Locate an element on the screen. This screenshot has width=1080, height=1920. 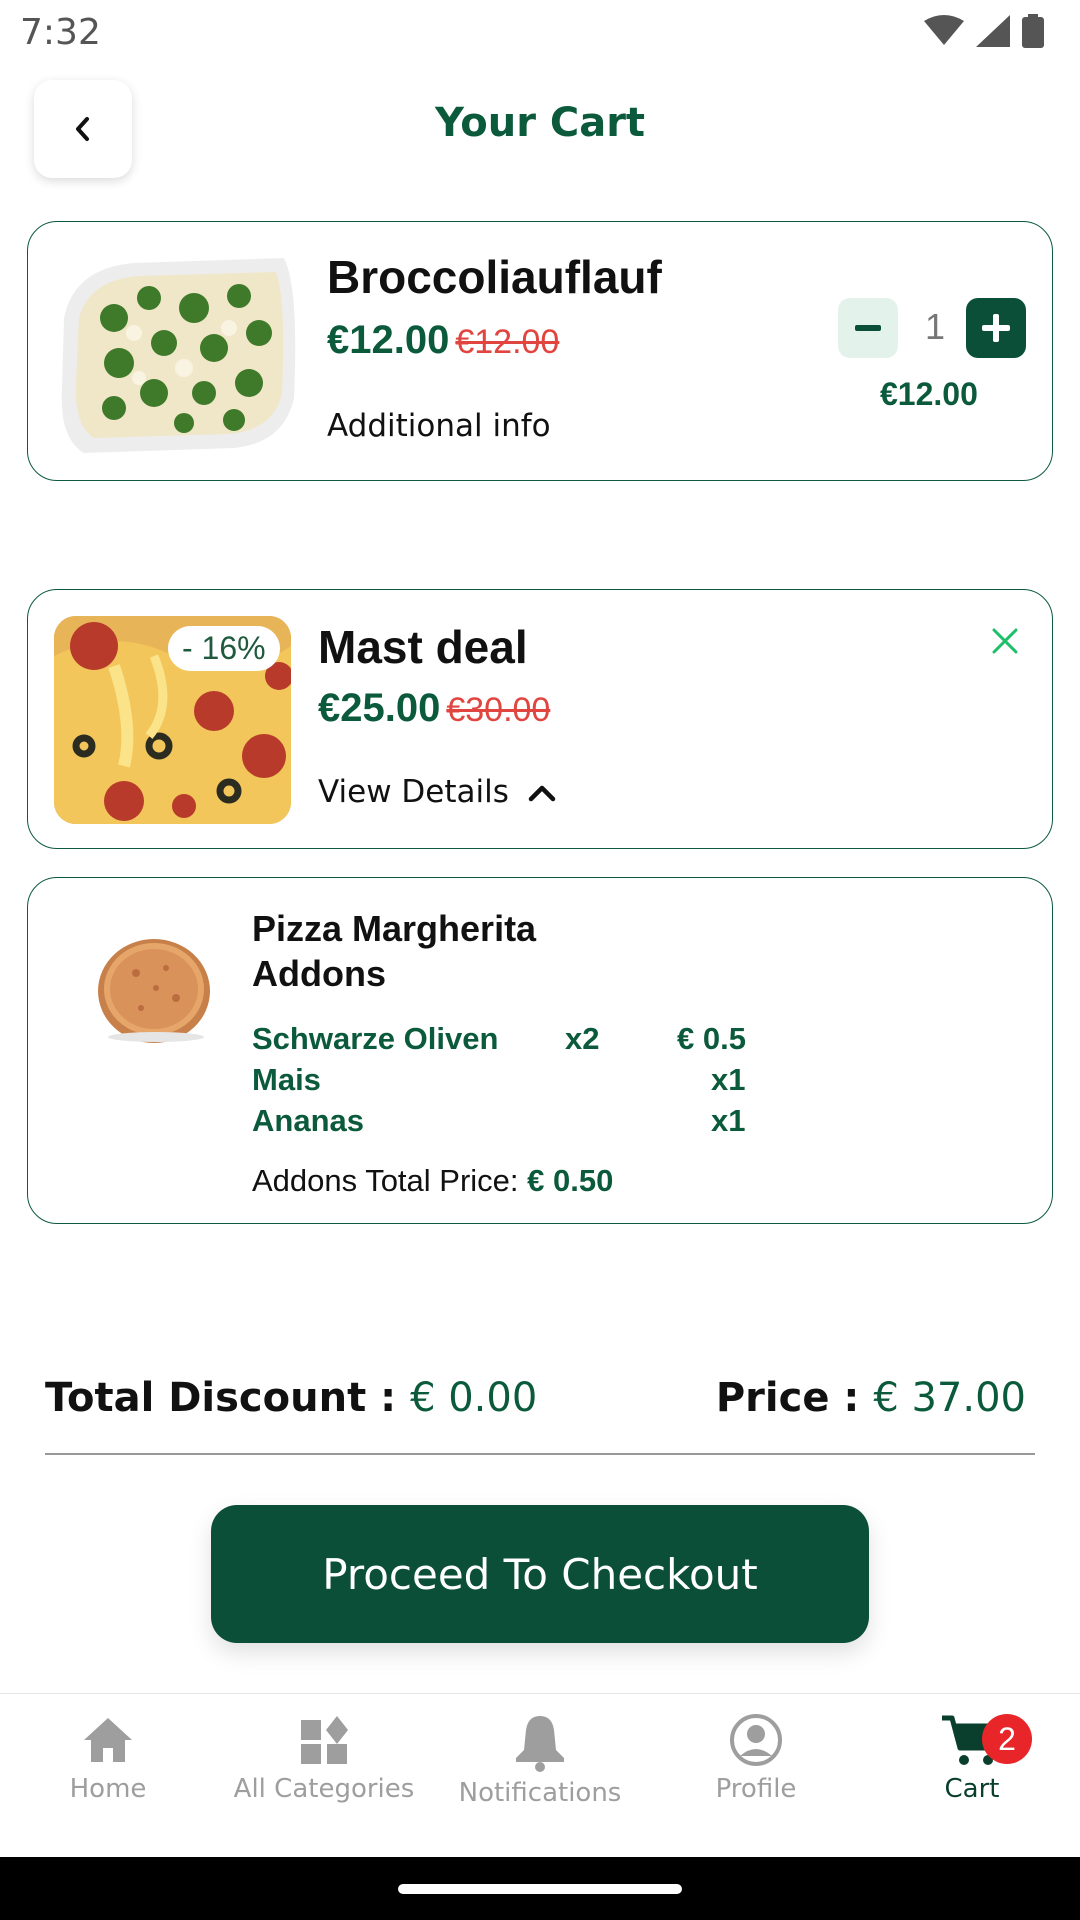
line-total: €12.00 is located at coordinates (929, 394).